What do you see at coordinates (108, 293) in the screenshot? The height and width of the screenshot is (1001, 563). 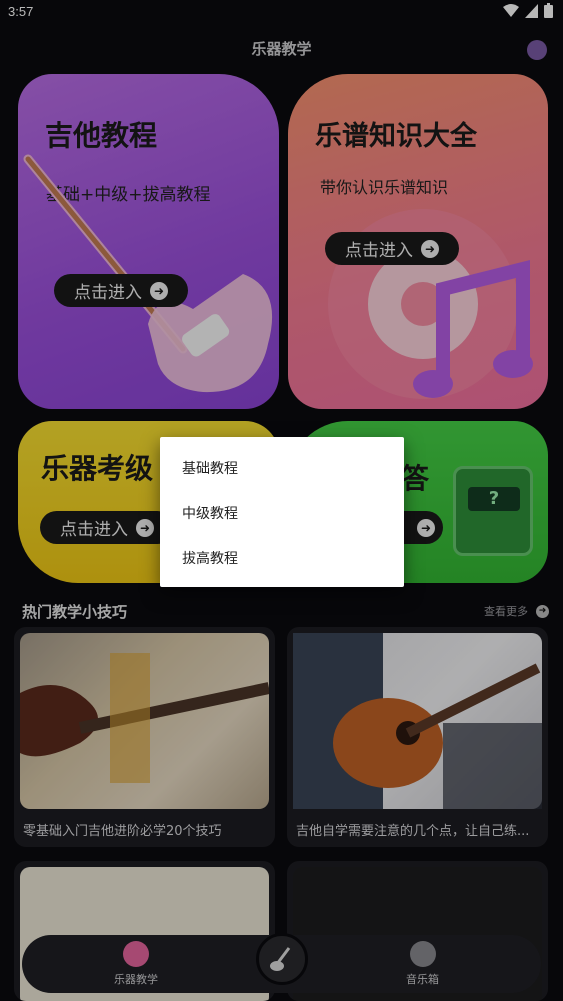 I see `guitar-enter-label: 点击进入` at bounding box center [108, 293].